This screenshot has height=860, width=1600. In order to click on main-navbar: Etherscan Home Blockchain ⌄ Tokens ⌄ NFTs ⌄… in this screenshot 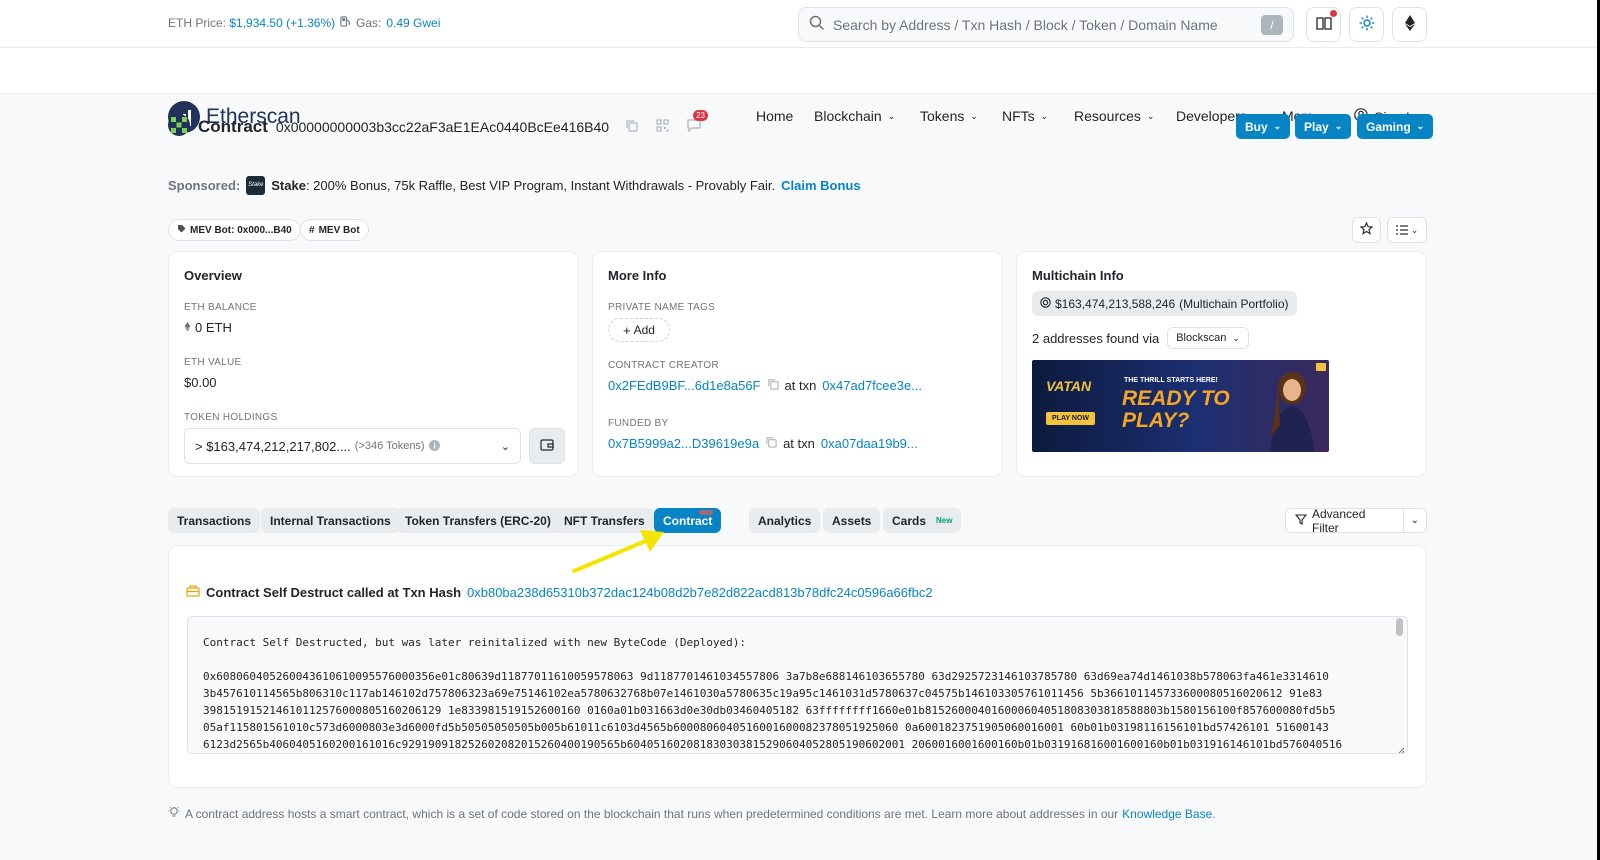, I will do `click(800, 90)`.